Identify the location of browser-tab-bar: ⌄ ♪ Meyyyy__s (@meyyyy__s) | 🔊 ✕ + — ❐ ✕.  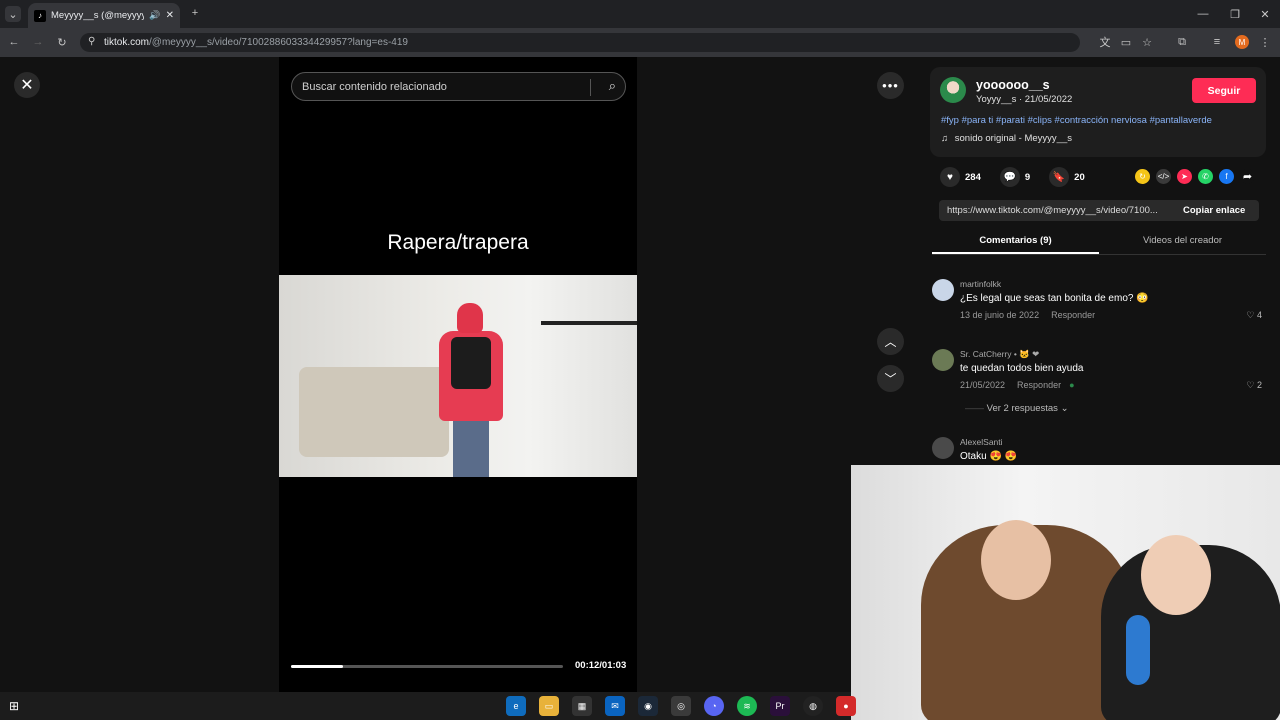
(640, 14).